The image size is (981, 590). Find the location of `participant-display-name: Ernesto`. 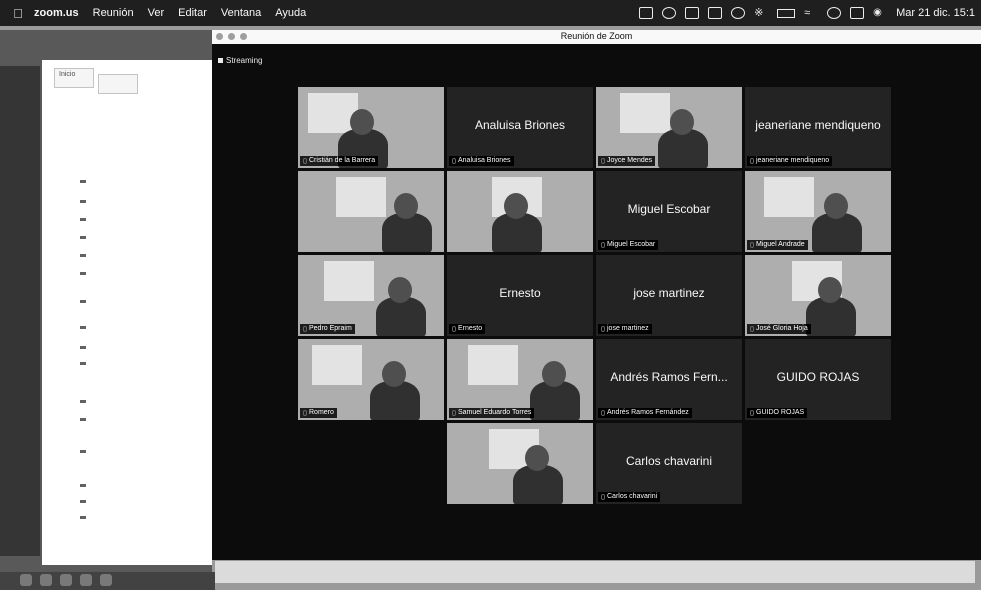

participant-display-name: Ernesto is located at coordinates (520, 293).